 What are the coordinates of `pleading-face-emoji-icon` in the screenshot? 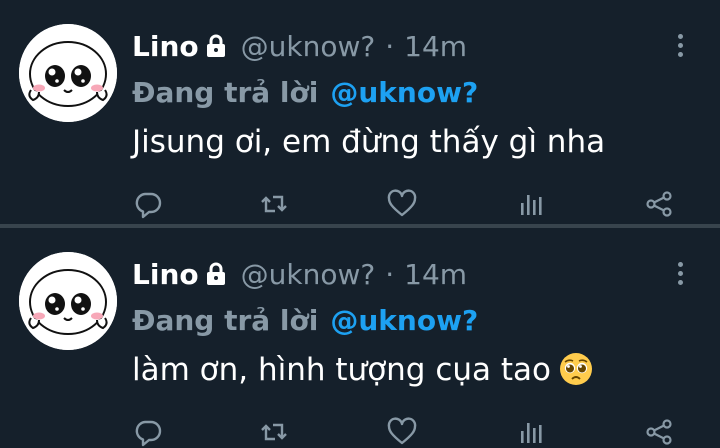 It's located at (576, 369).